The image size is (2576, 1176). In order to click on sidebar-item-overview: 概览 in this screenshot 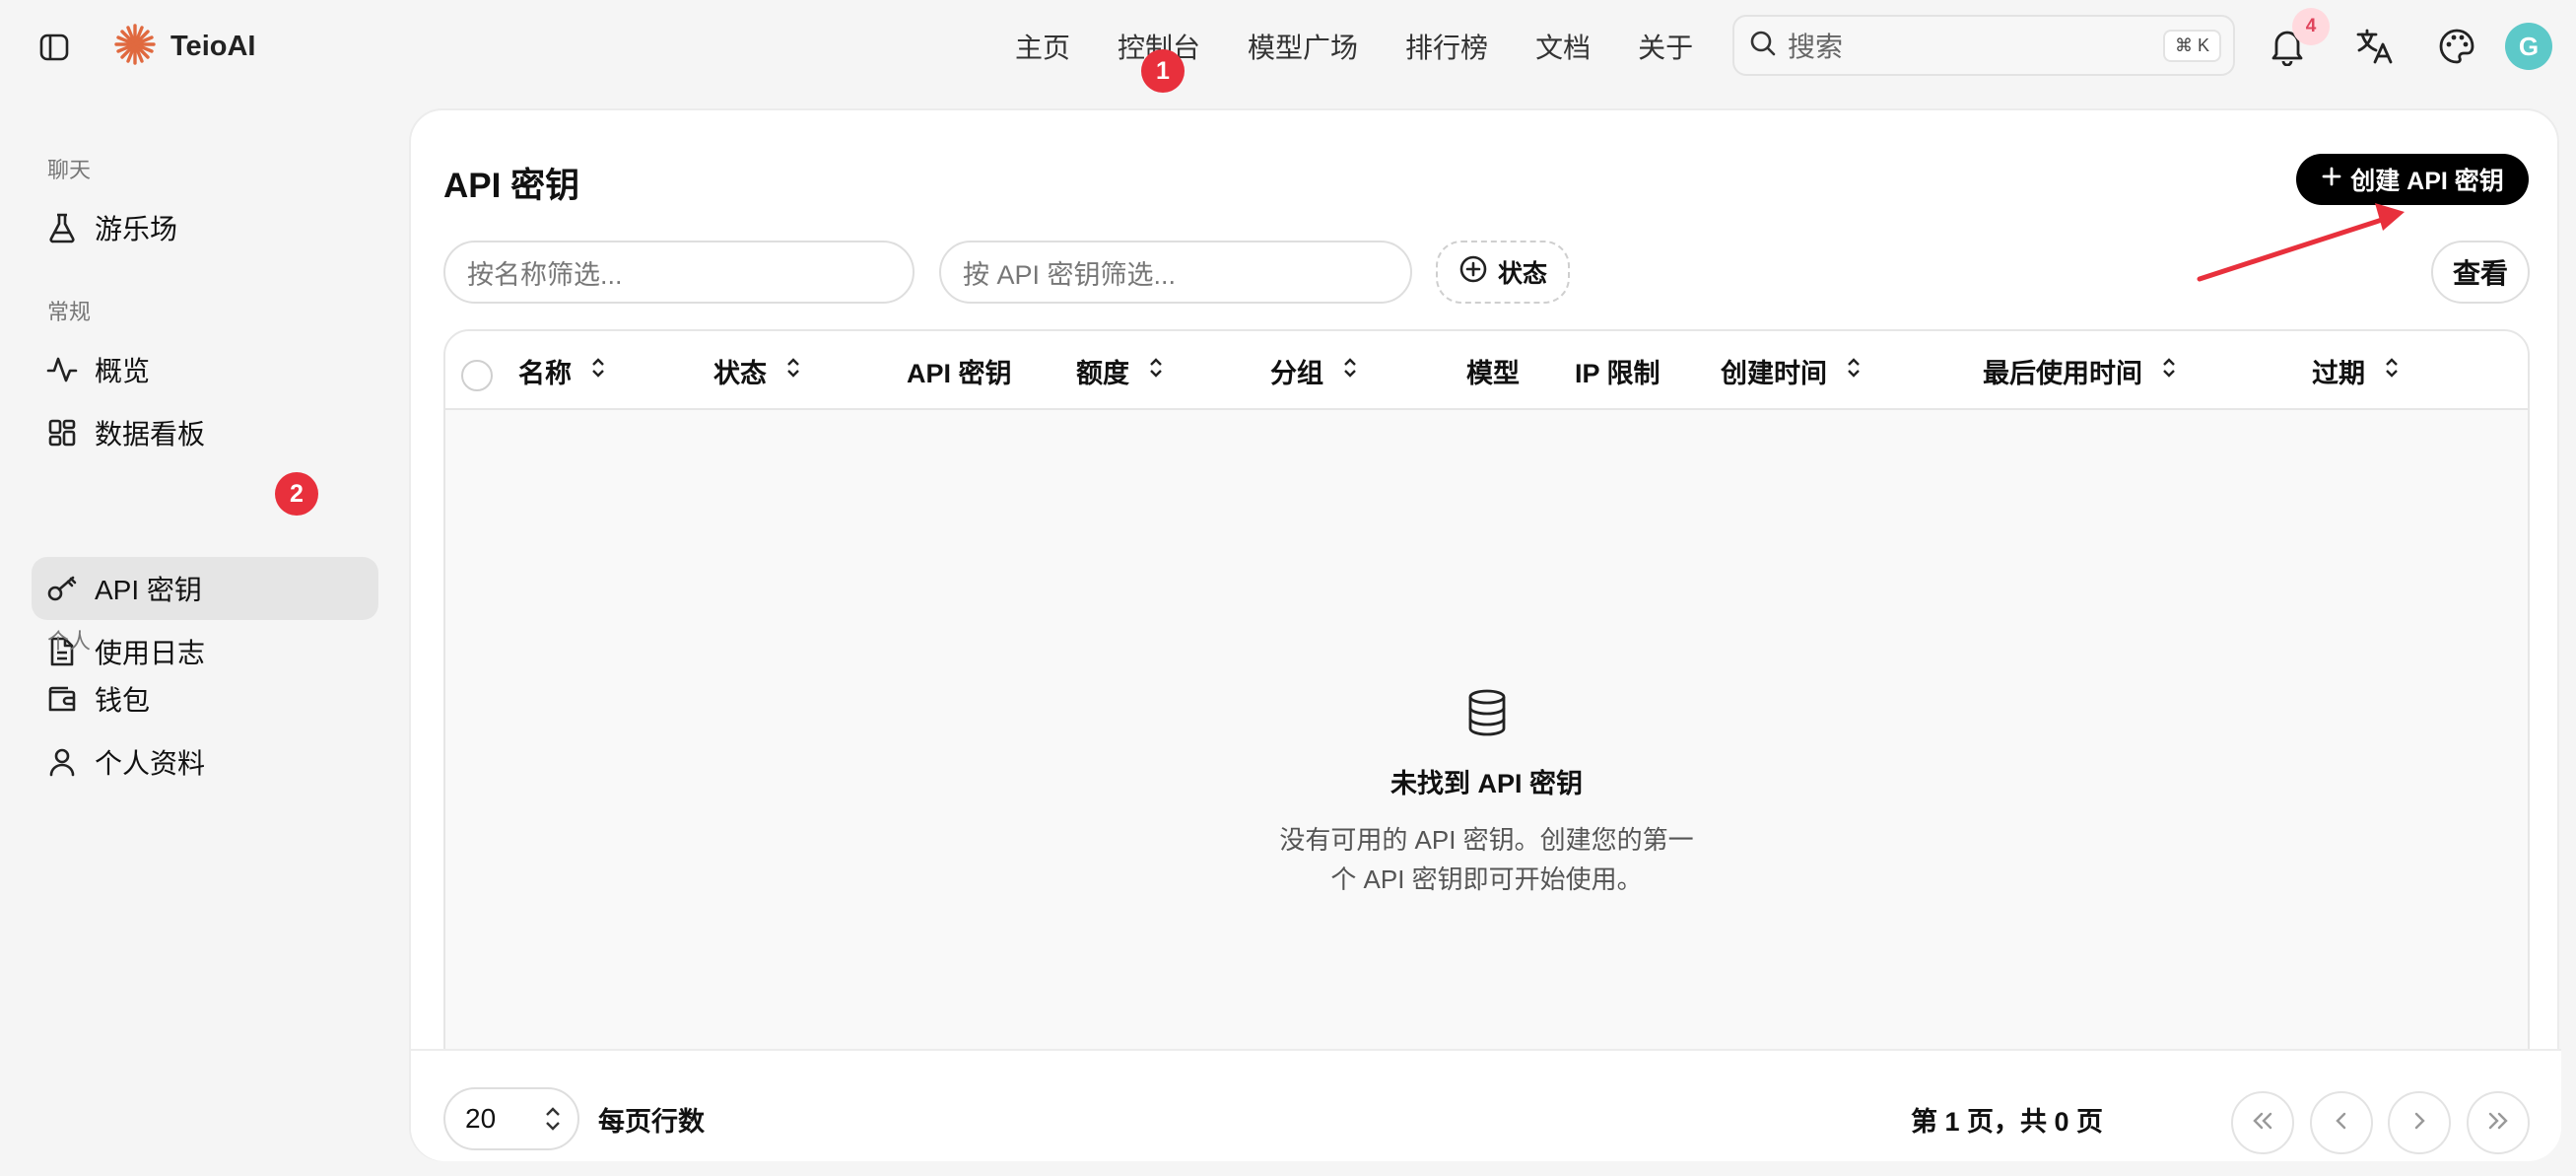, I will do `click(205, 369)`.